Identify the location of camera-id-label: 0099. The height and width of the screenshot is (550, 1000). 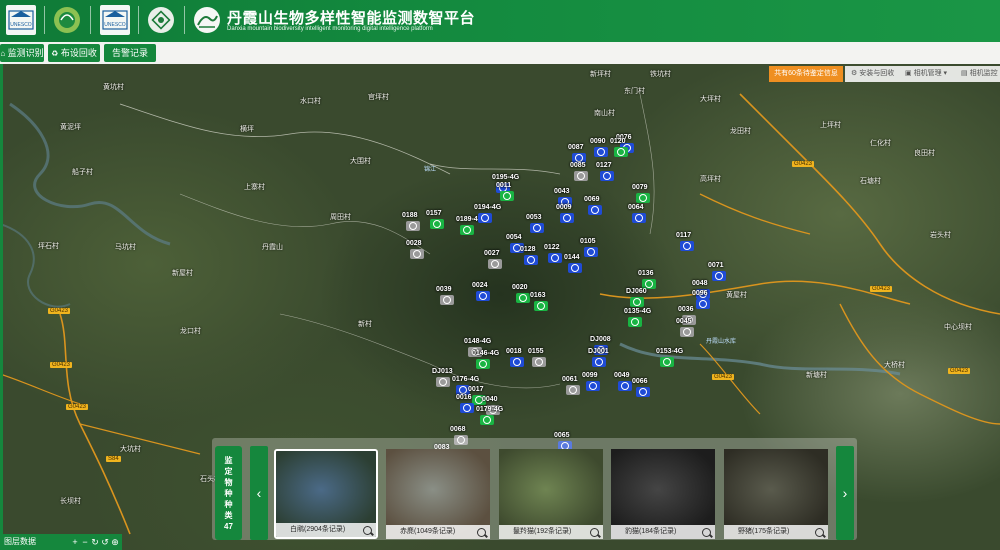
(590, 375).